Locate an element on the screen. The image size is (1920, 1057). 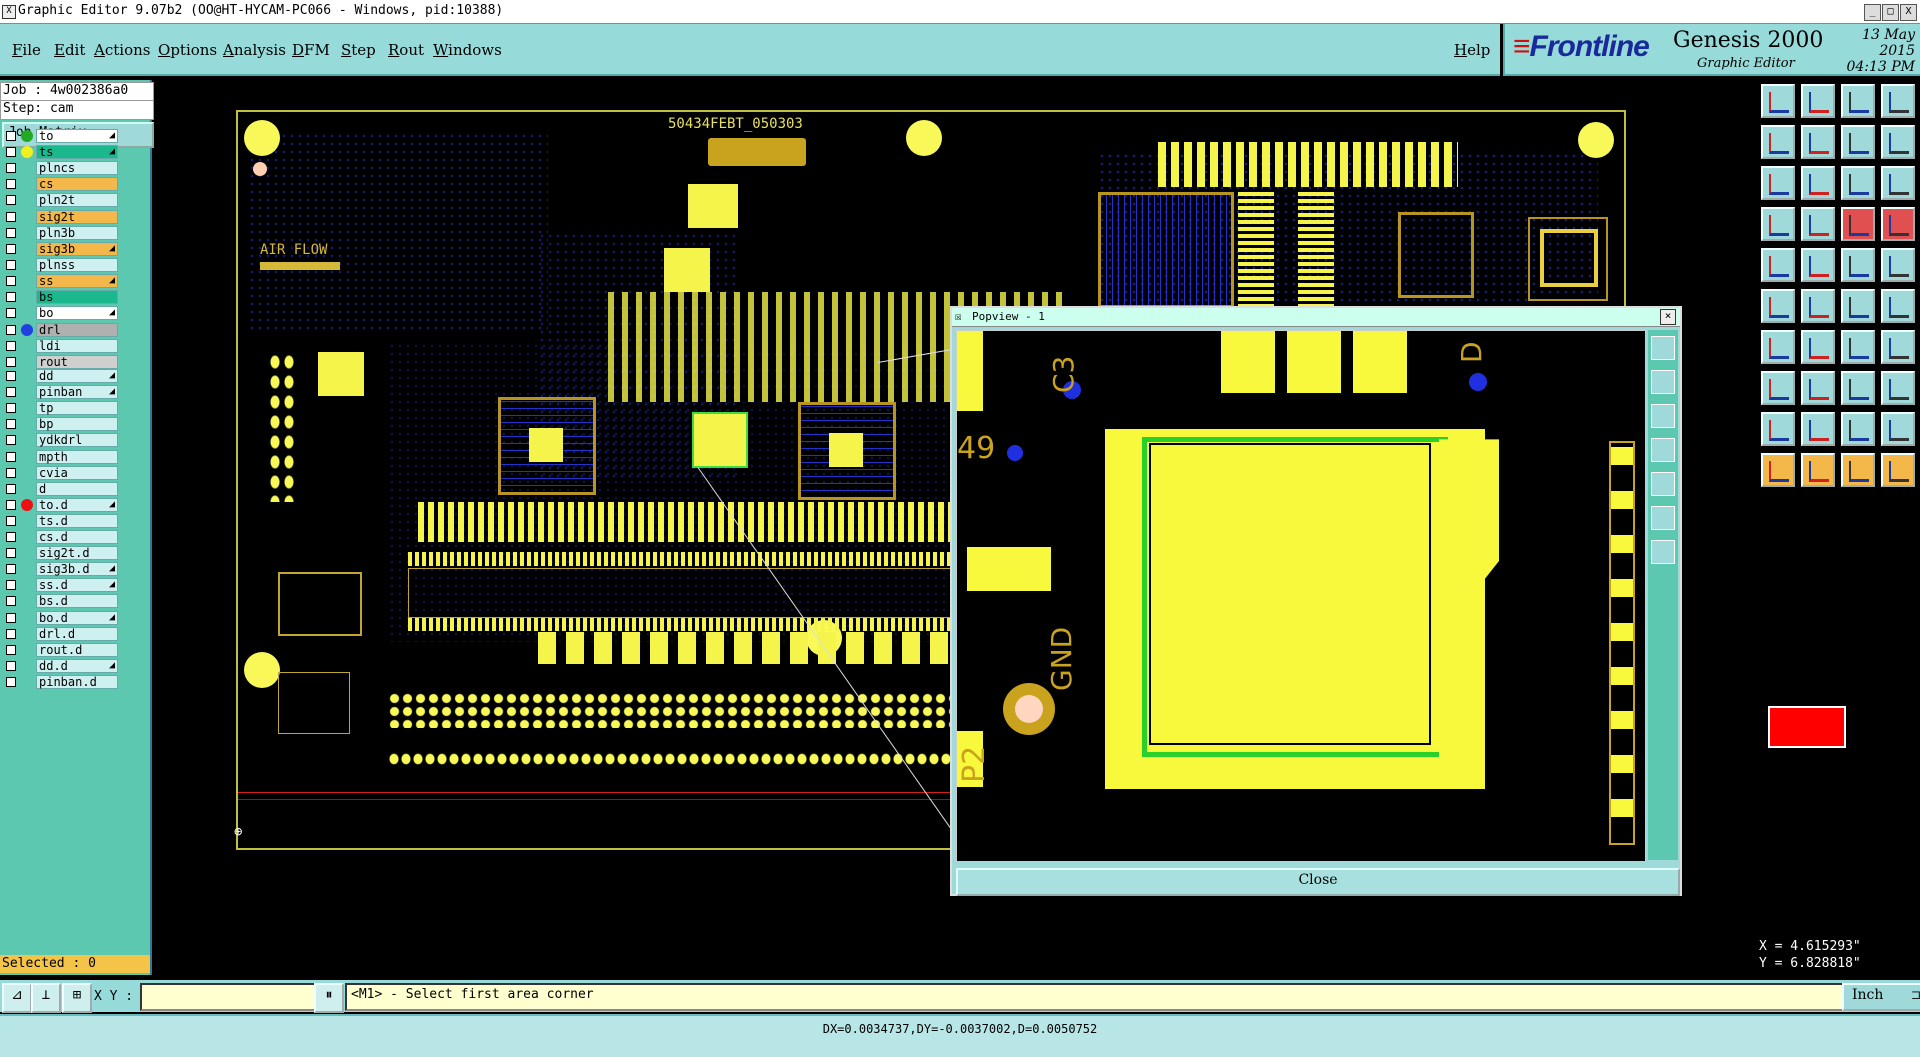
maximize-button: □ is located at coordinates (1890, 12).